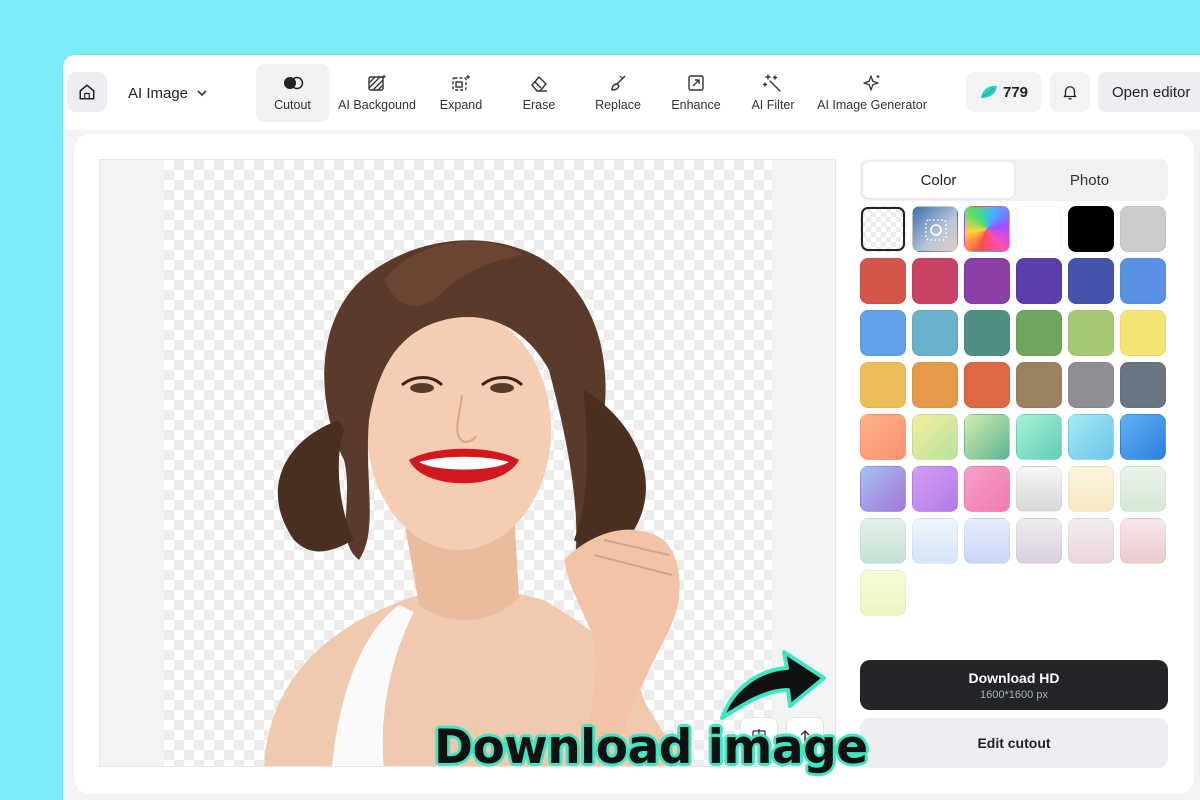  What do you see at coordinates (773, 93) in the screenshot?
I see `tool-ai-filter: AI Filter` at bounding box center [773, 93].